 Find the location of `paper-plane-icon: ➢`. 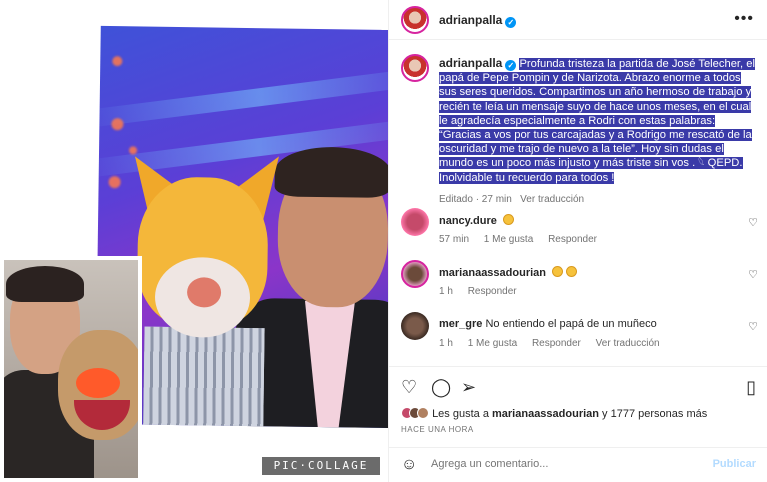

paper-plane-icon: ➢ is located at coordinates (468, 387).